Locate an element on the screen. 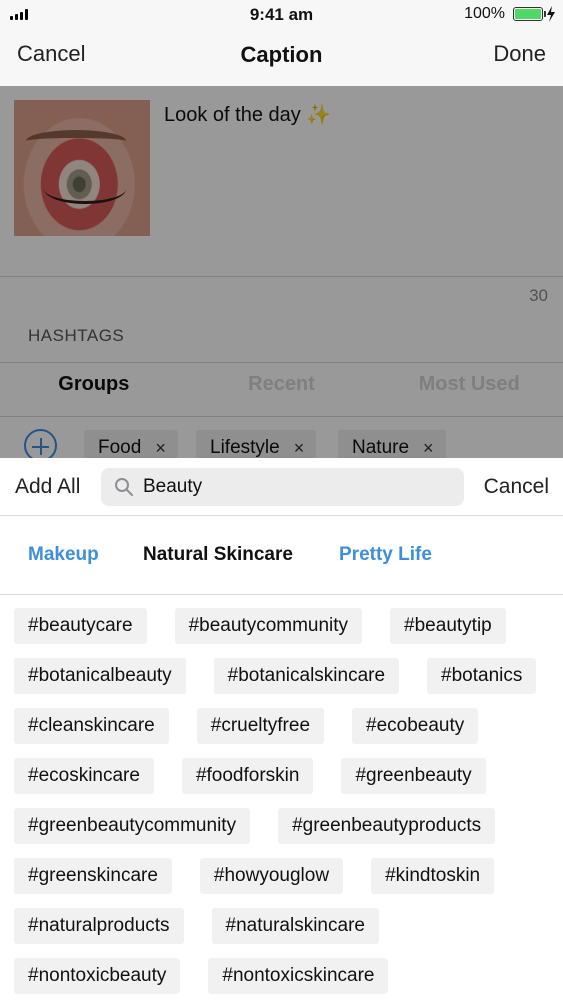  search-input is located at coordinates (293, 487).